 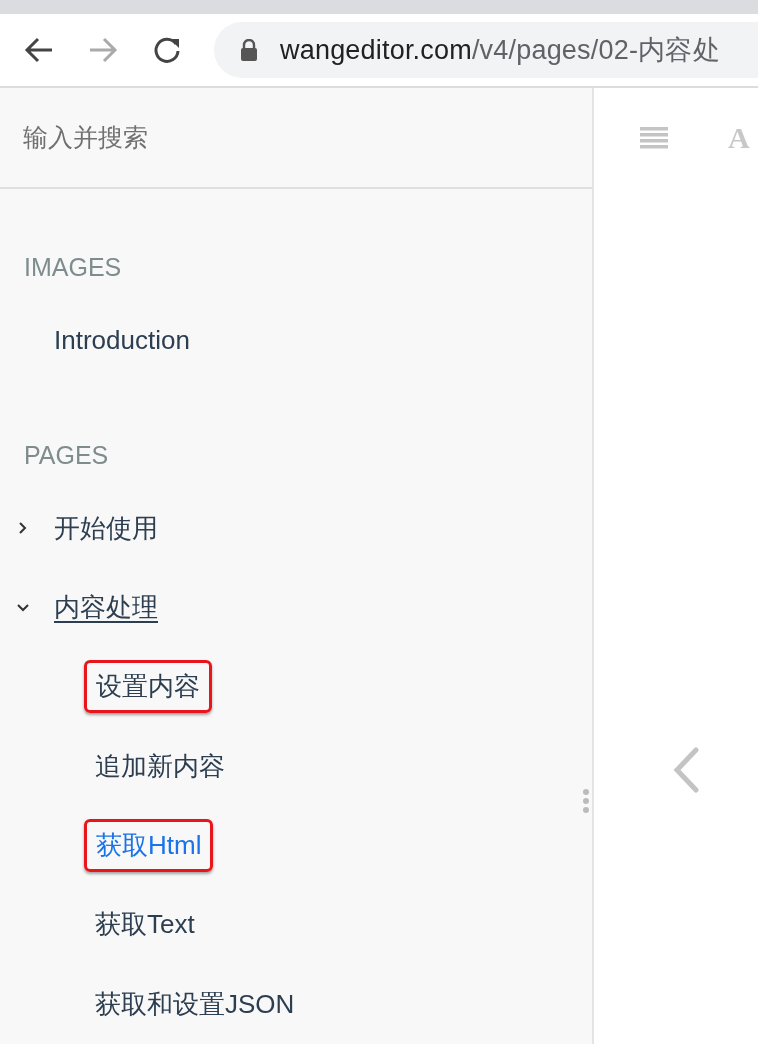 What do you see at coordinates (106, 528) in the screenshot?
I see `nav-group: 开始使用` at bounding box center [106, 528].